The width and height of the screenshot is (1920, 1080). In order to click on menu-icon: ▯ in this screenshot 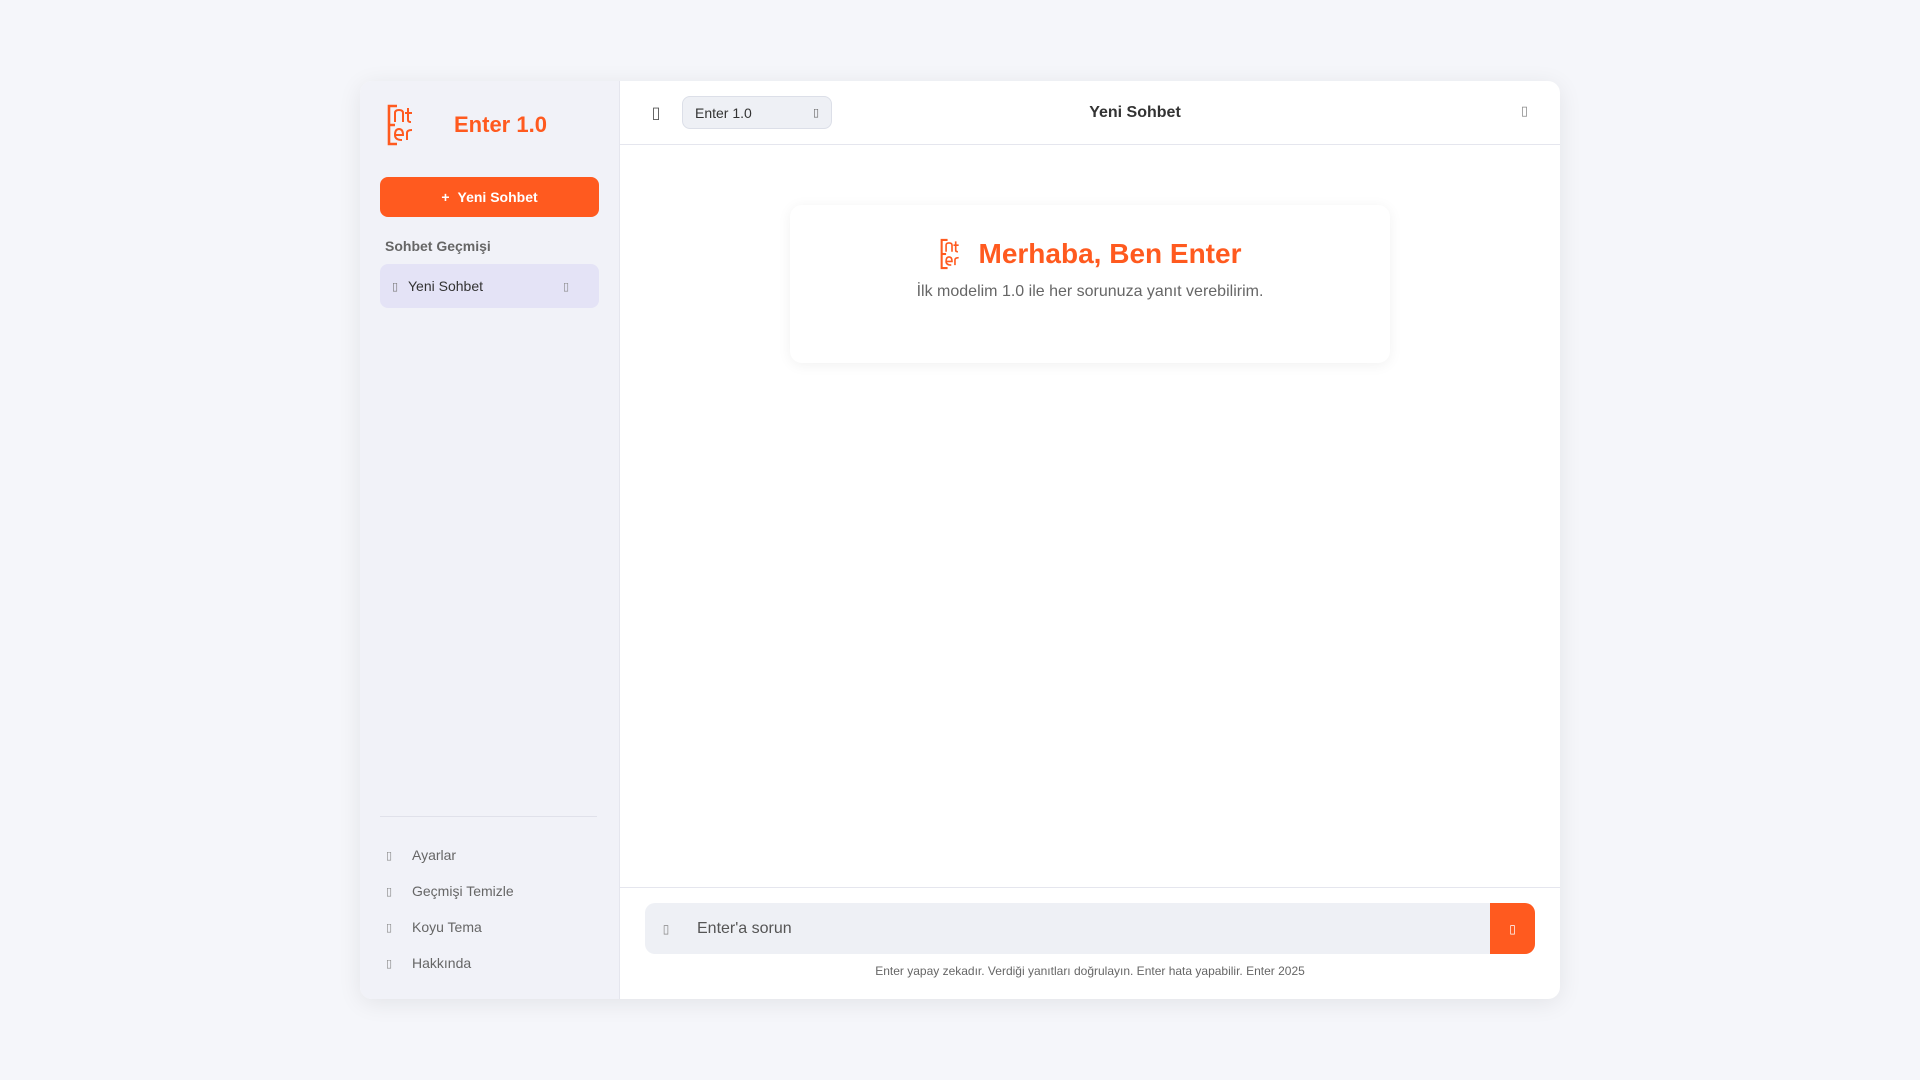, I will do `click(656, 113)`.